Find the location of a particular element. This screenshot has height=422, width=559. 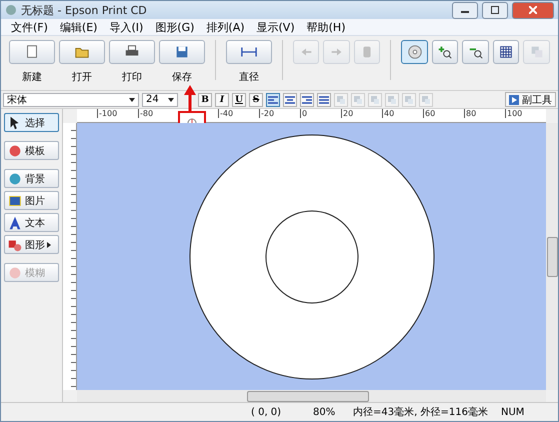

ruler-label: -100 is located at coordinates (117, 113).